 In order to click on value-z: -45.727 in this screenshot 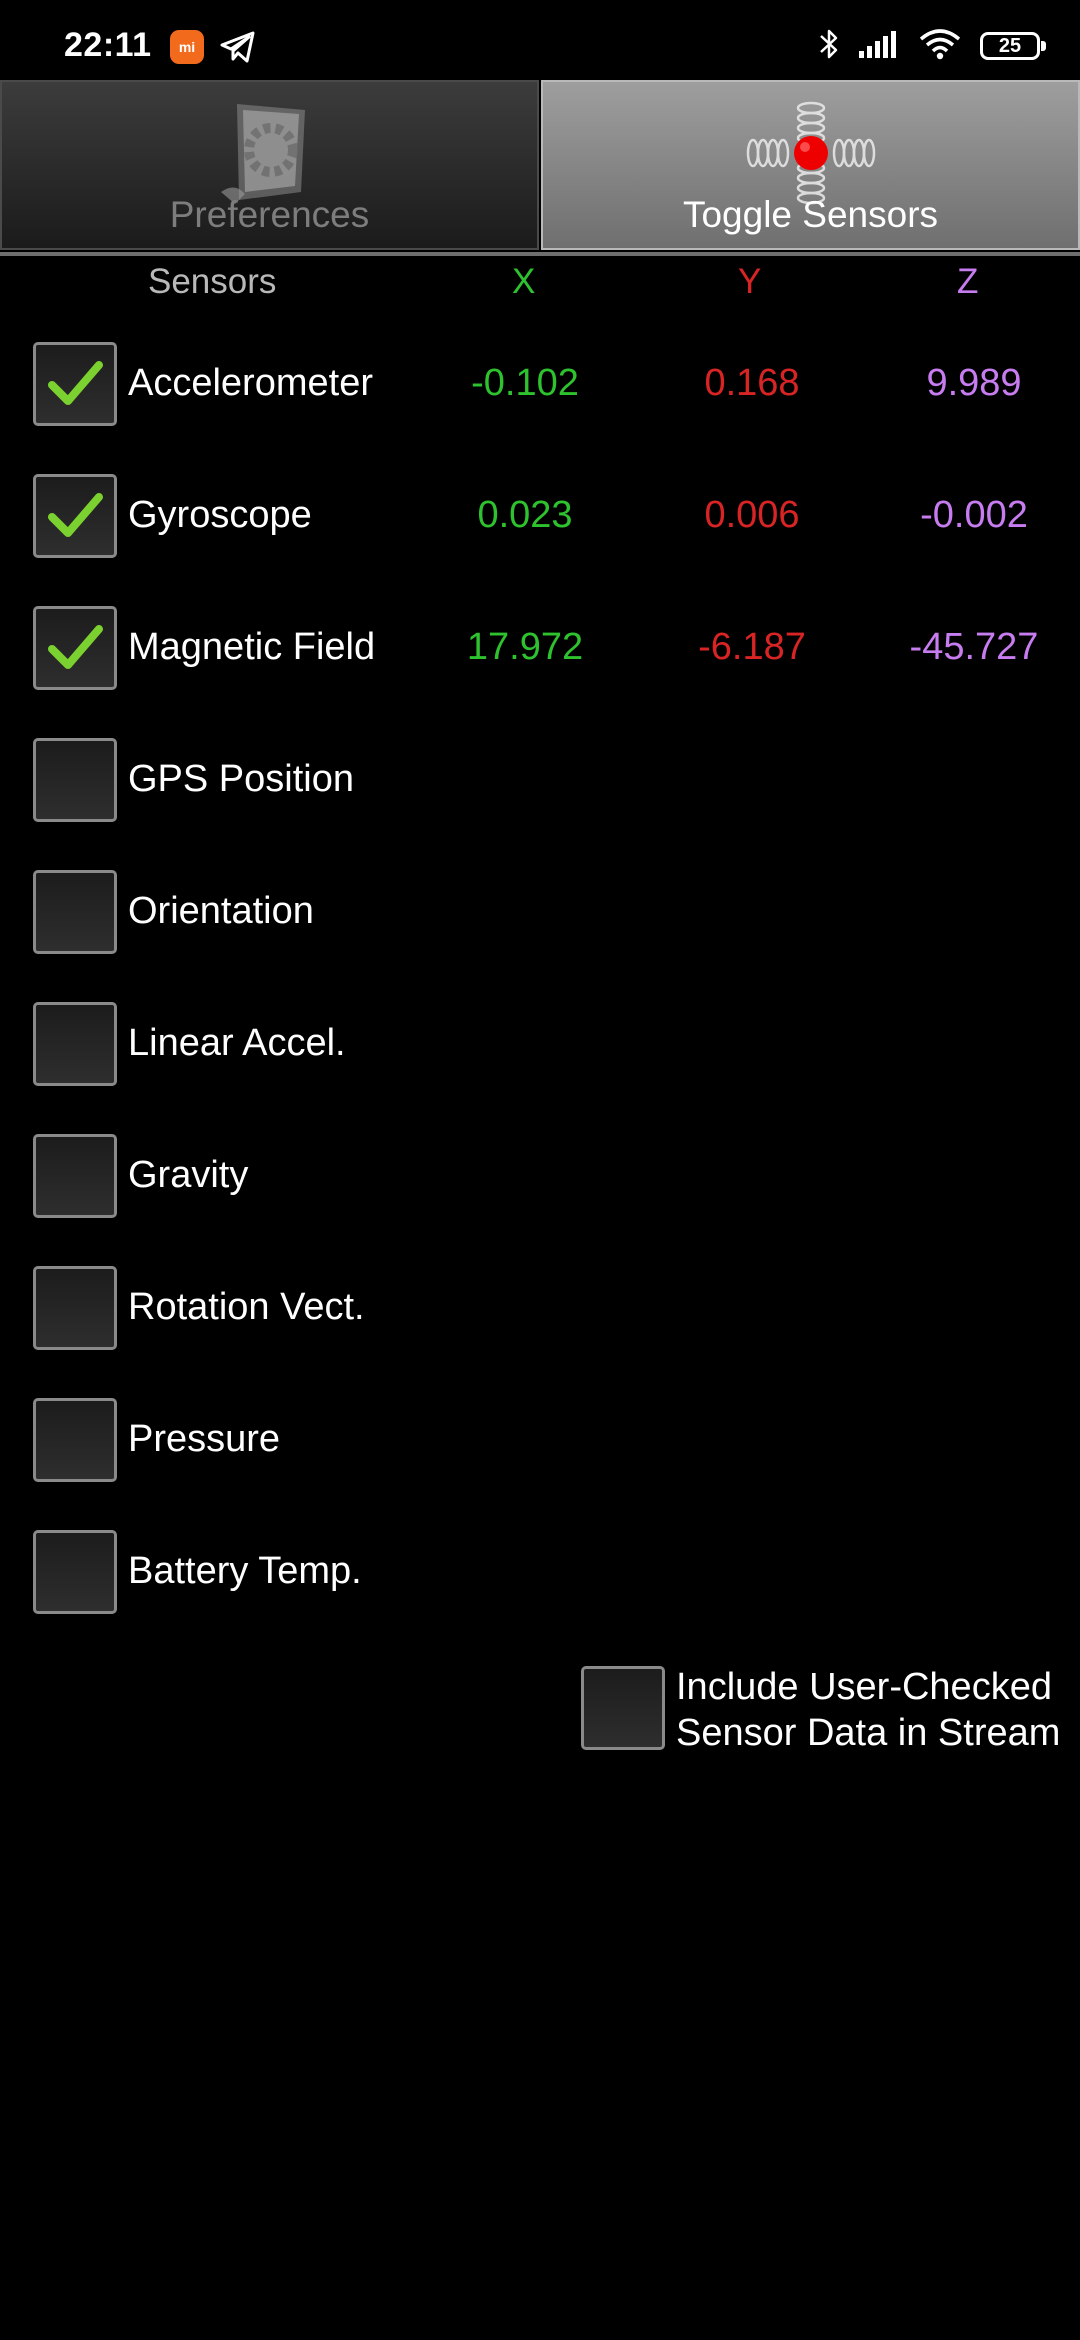, I will do `click(974, 647)`.